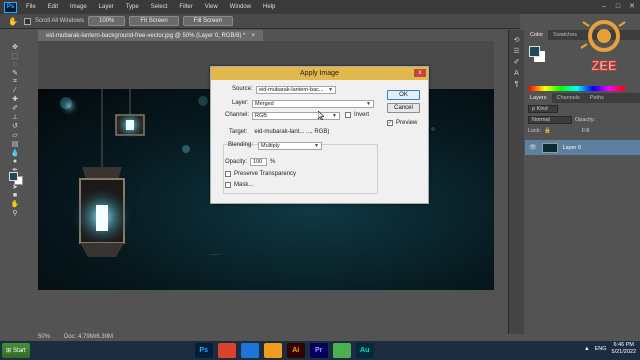 The height and width of the screenshot is (360, 640). I want to click on minimize-icon: –, so click(604, 6).